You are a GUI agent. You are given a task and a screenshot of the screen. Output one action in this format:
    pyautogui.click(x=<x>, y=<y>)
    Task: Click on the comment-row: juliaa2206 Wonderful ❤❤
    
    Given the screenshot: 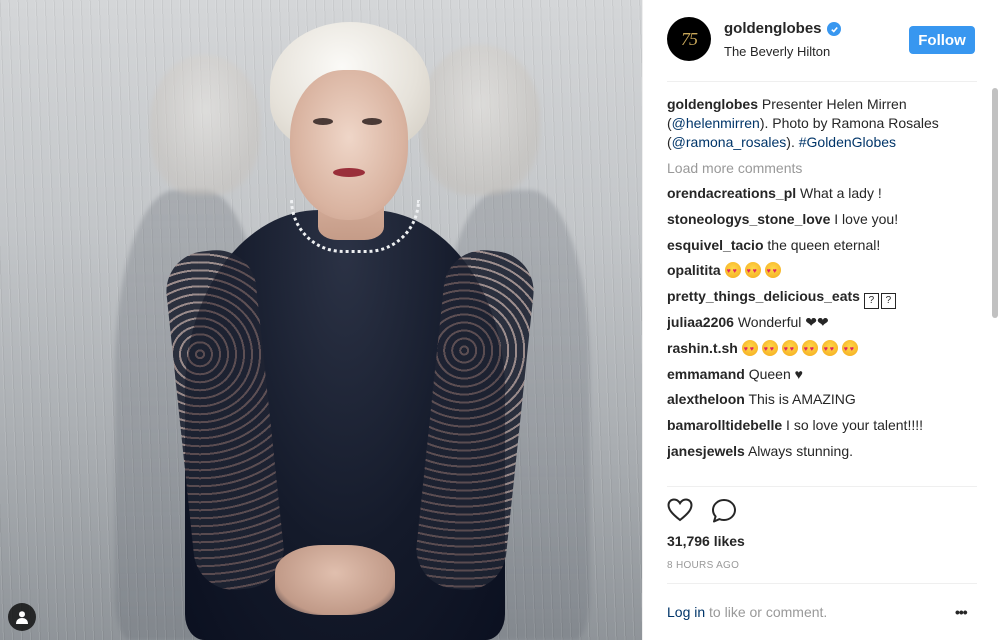 What is the action you would take?
    pyautogui.click(x=822, y=326)
    